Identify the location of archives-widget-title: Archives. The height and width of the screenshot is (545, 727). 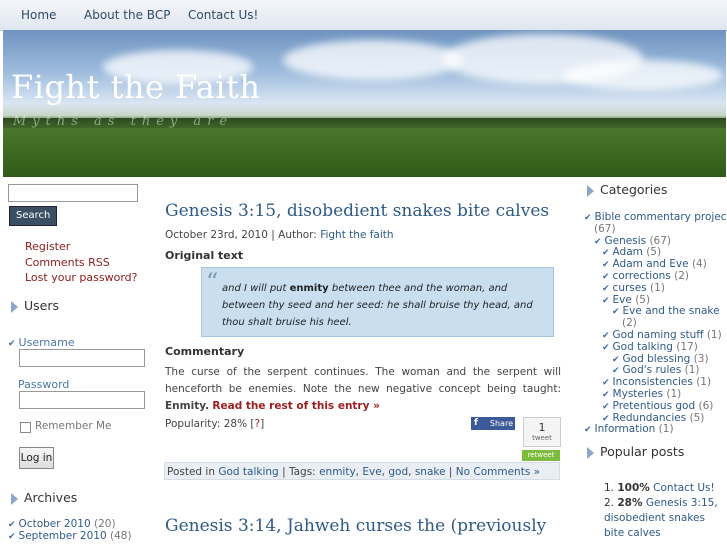
(44, 497).